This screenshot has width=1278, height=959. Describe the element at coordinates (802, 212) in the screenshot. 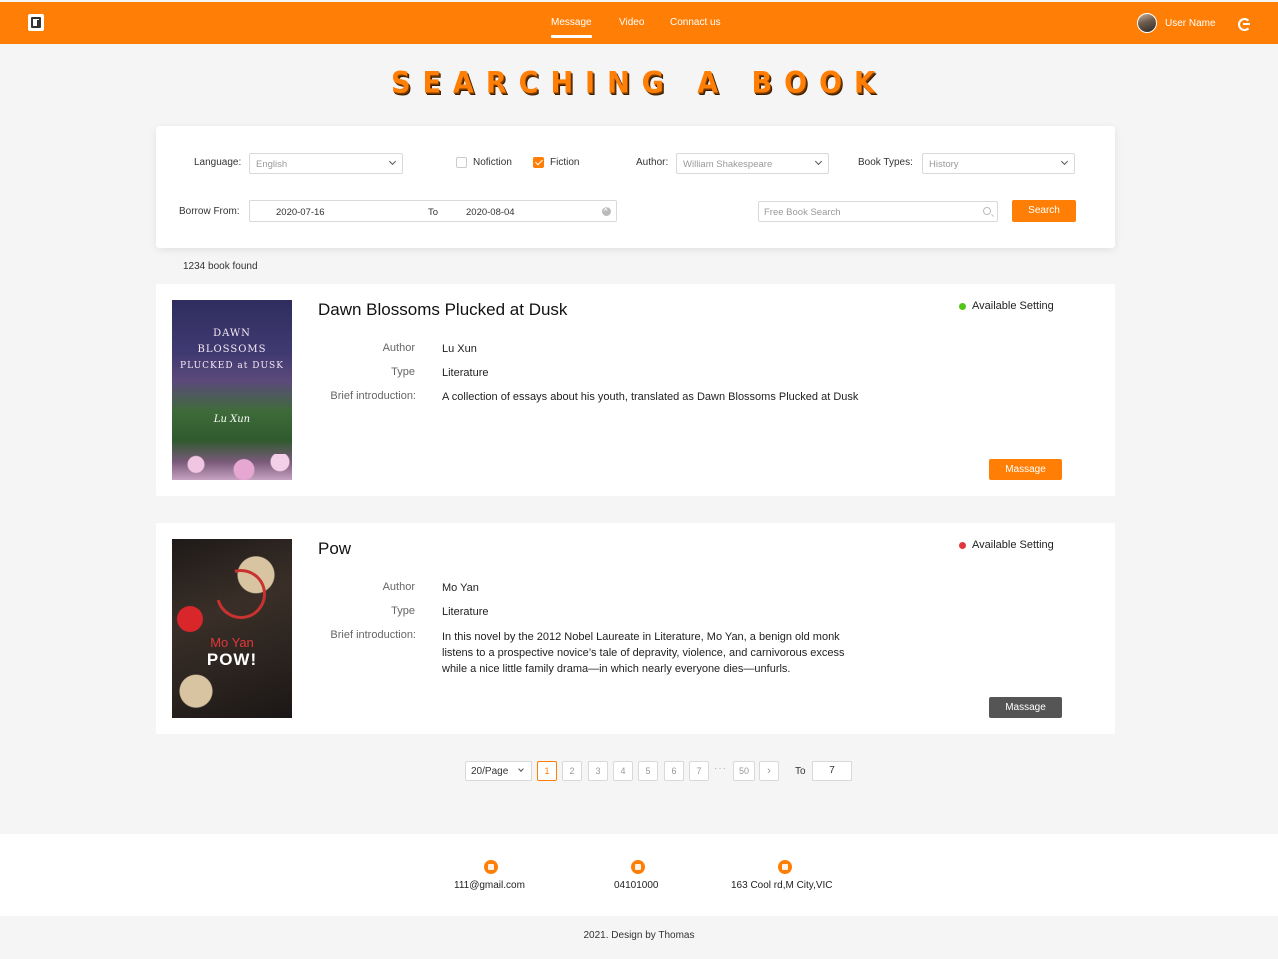

I see `search-placeholder: Free Book Search` at that location.